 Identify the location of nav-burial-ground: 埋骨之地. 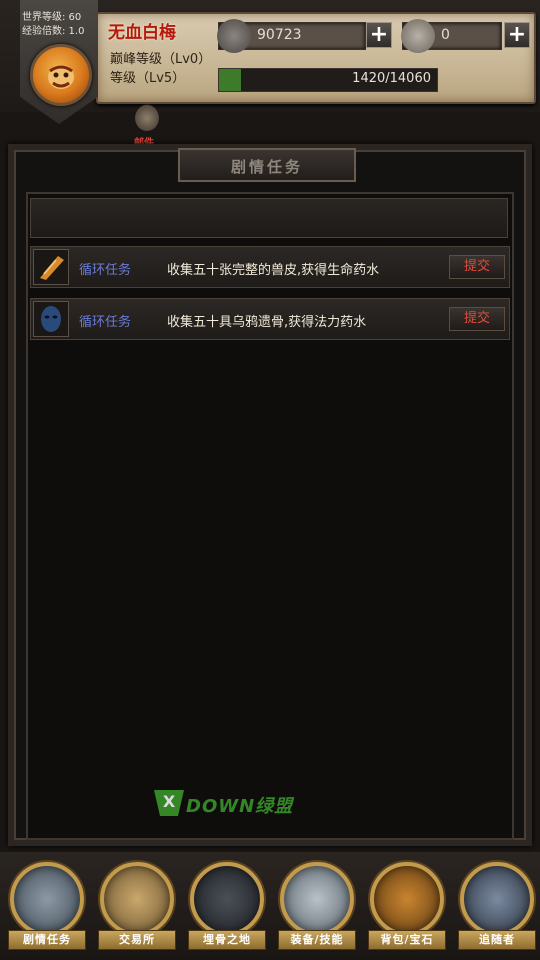
(227, 908).